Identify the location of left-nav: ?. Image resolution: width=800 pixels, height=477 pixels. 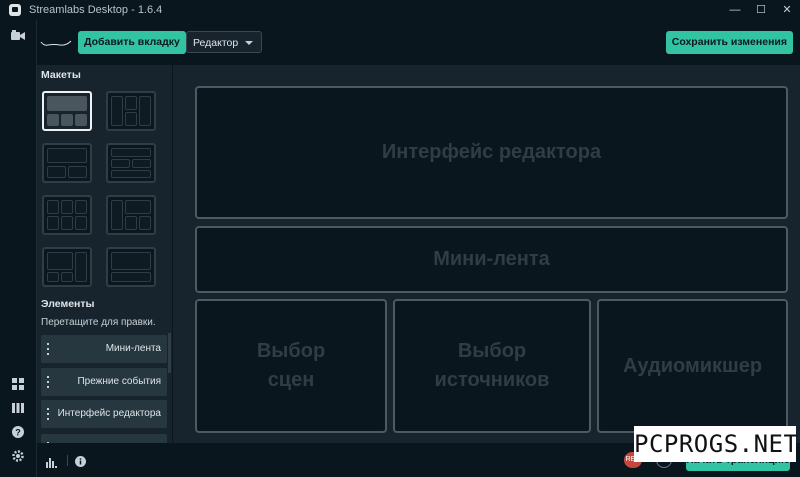
(18, 248).